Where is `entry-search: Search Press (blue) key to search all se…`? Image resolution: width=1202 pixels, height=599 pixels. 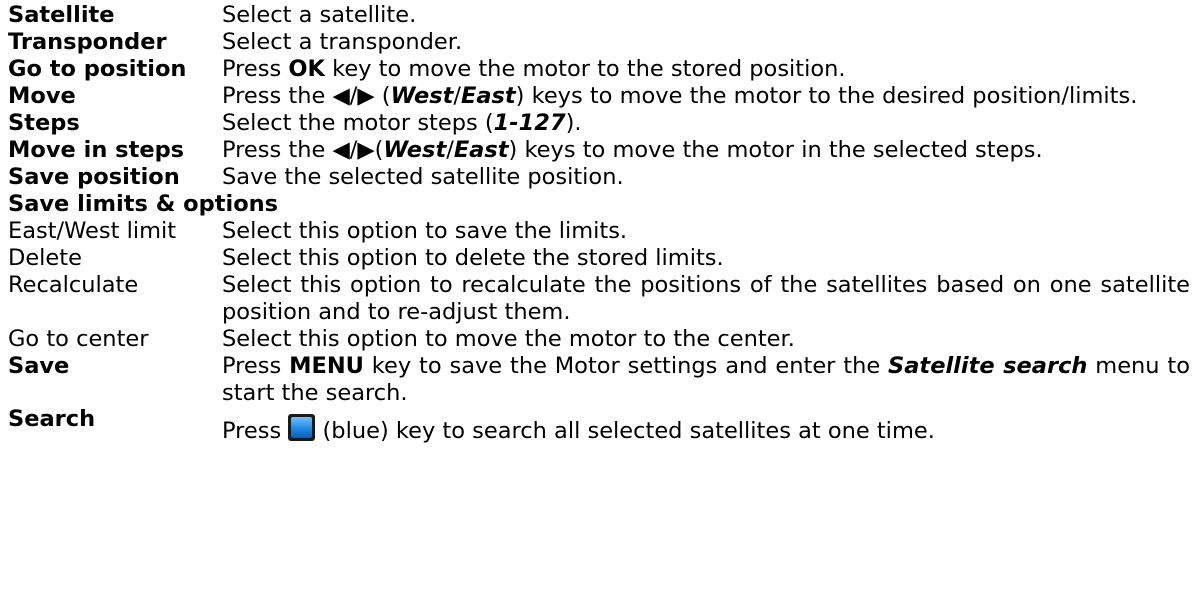
entry-search: Search Press (blue) key to search all se… is located at coordinates (605, 427).